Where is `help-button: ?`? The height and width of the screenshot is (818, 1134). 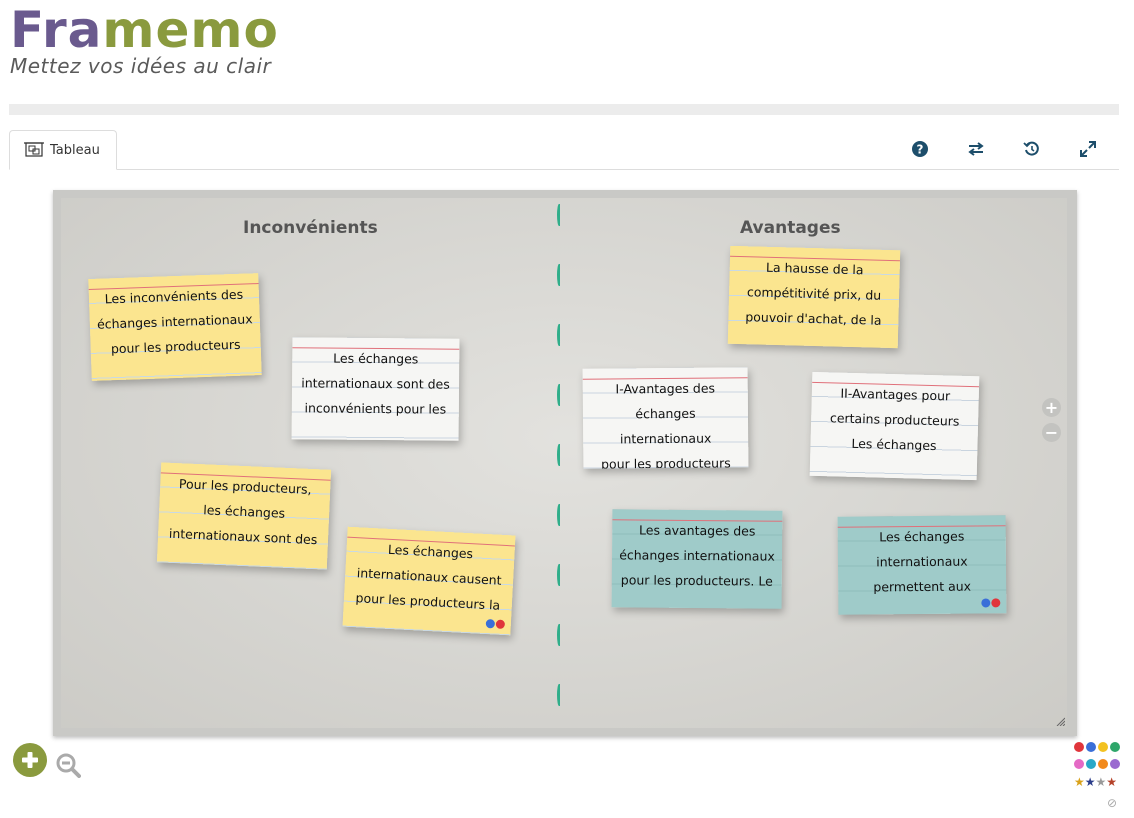 help-button: ? is located at coordinates (920, 149).